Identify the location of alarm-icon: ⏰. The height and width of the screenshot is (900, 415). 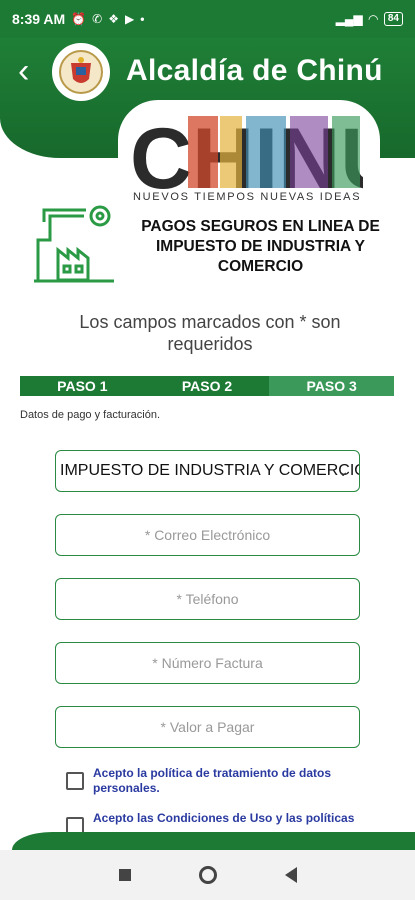
(79, 19).